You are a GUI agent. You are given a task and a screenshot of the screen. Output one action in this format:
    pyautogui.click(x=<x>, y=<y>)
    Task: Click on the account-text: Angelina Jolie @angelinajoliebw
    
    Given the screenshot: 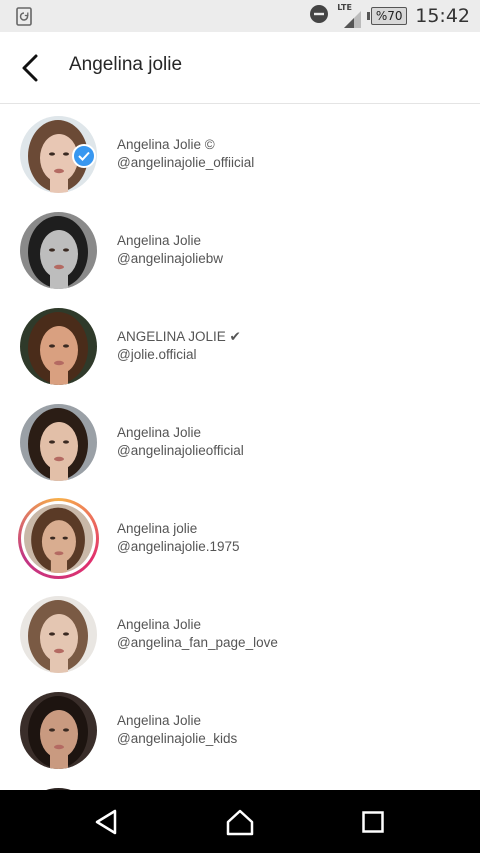 What is the action you would take?
    pyautogui.click(x=170, y=250)
    